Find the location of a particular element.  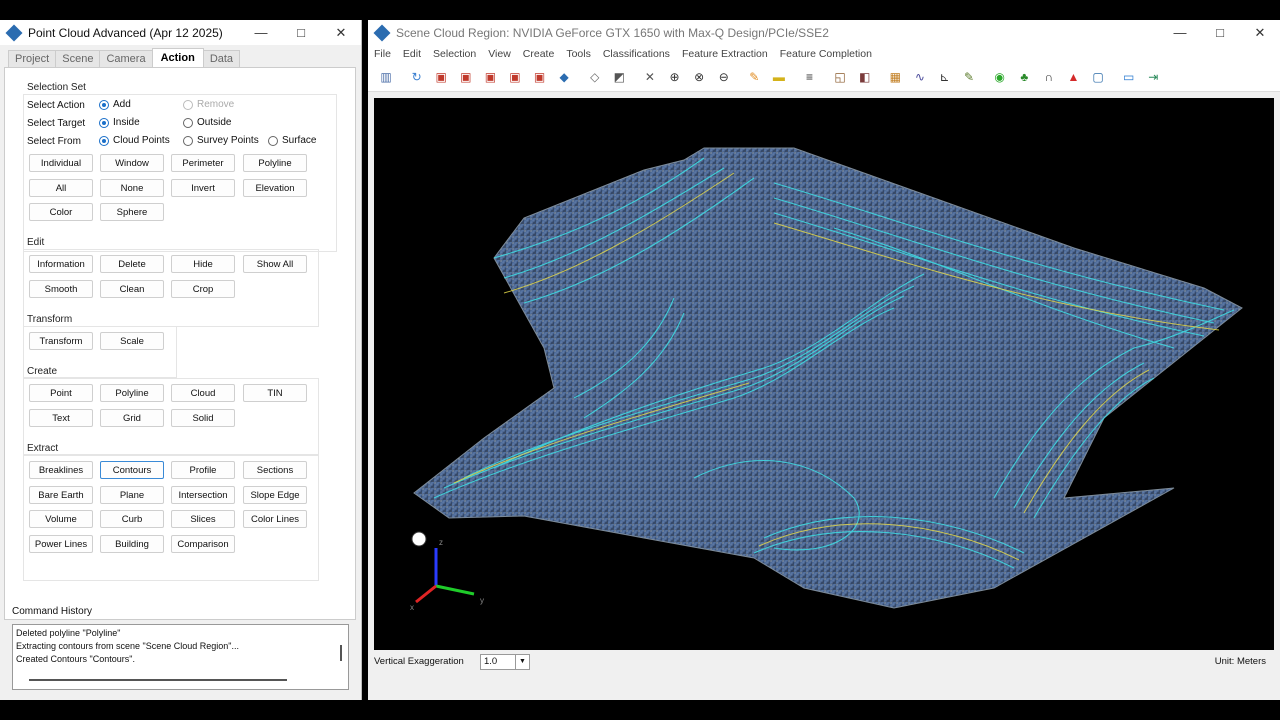

rotate-icon: ↻ is located at coordinates (417, 77).